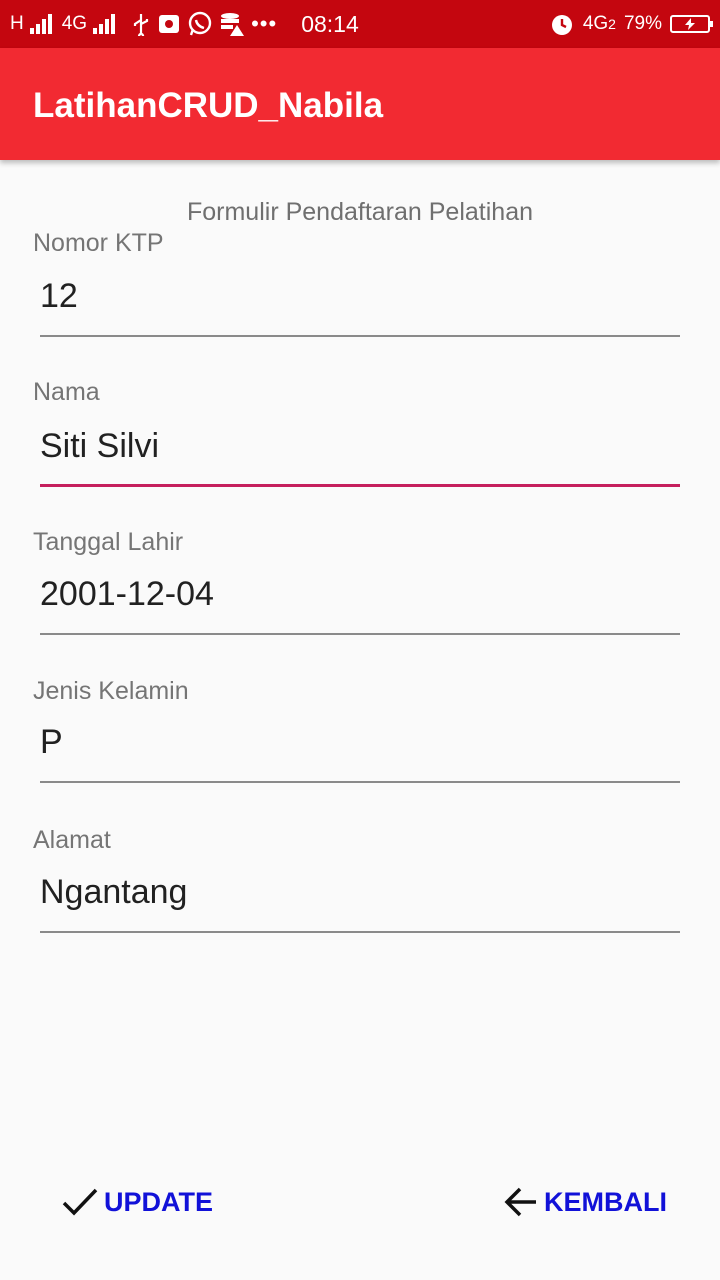 Image resolution: width=720 pixels, height=1280 pixels. What do you see at coordinates (114, 892) in the screenshot?
I see `alamat-value: Ngantang` at bounding box center [114, 892].